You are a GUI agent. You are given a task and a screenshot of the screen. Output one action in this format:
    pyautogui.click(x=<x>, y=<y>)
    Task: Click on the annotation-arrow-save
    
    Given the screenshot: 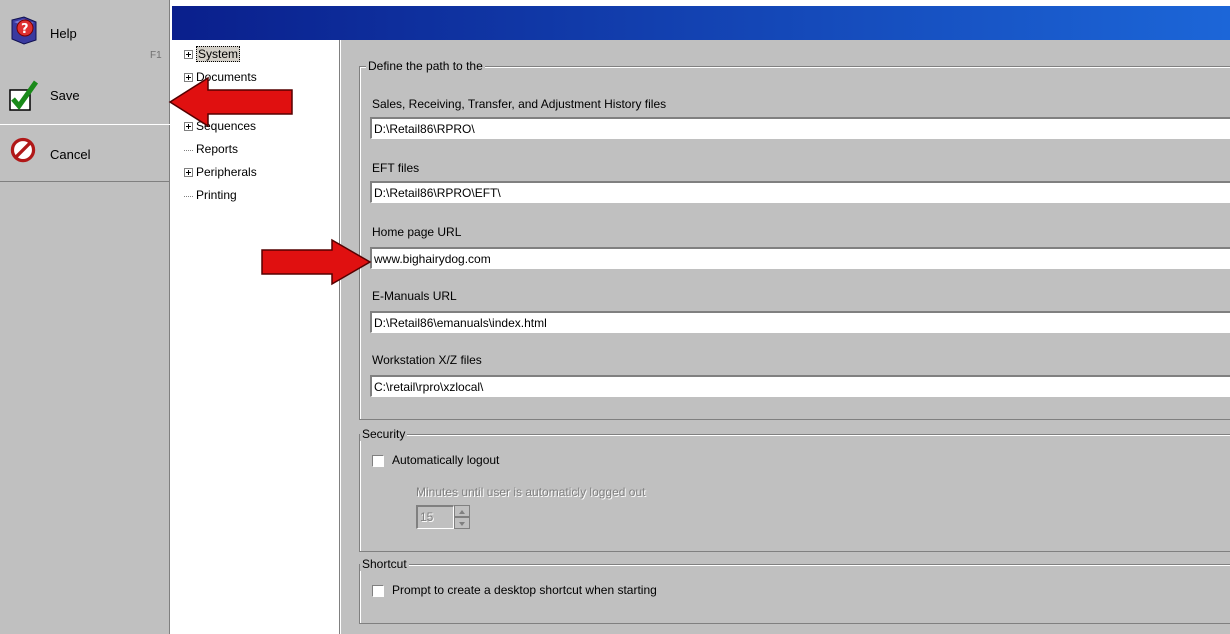 What is the action you would take?
    pyautogui.click(x=230, y=102)
    